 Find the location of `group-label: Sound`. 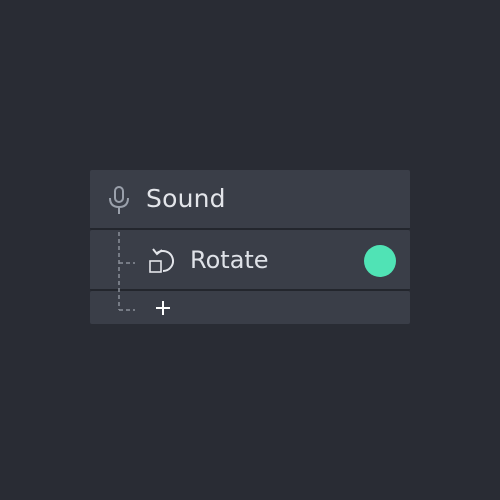

group-label: Sound is located at coordinates (186, 198).